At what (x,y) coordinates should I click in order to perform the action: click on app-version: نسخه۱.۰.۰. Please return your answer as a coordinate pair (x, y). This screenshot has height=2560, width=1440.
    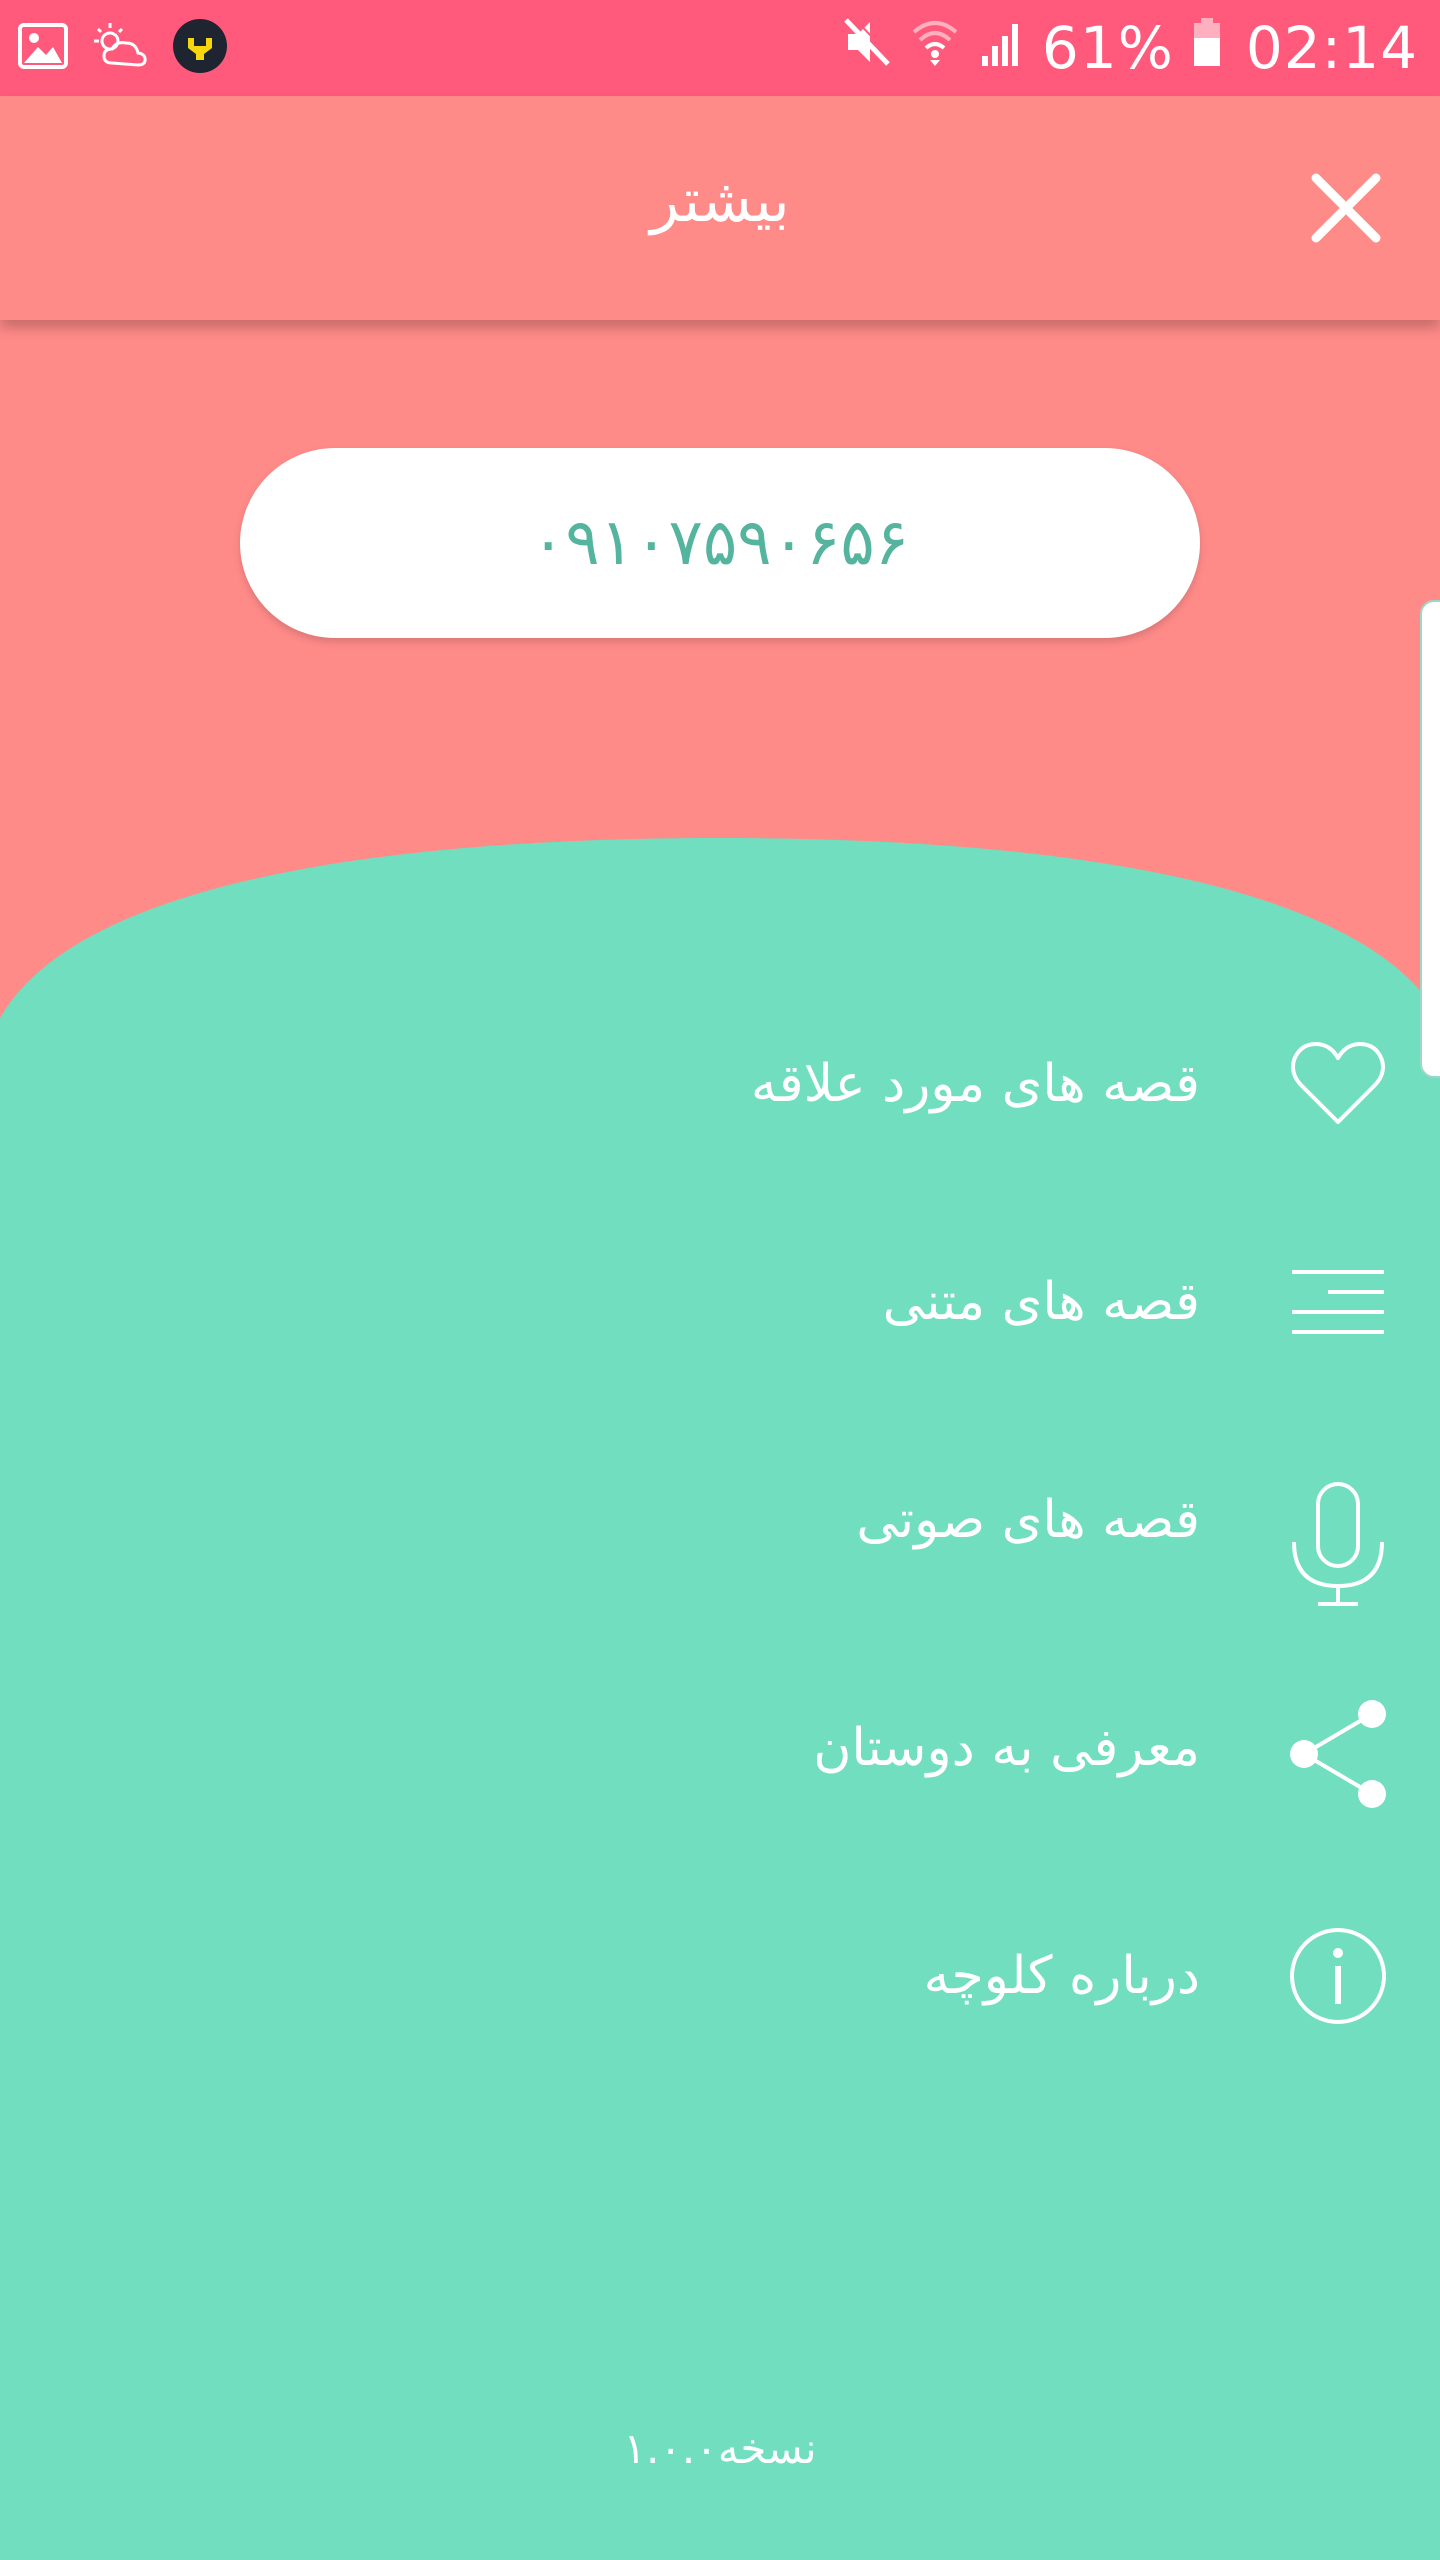
    Looking at the image, I should click on (720, 2448).